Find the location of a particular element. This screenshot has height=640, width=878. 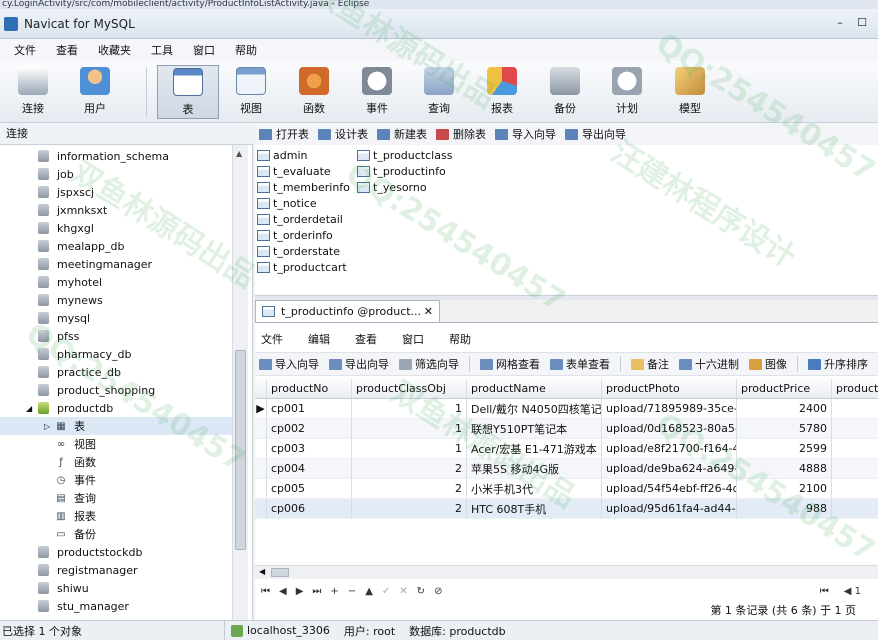

apply-changes-icon: ✓ is located at coordinates (386, 591).